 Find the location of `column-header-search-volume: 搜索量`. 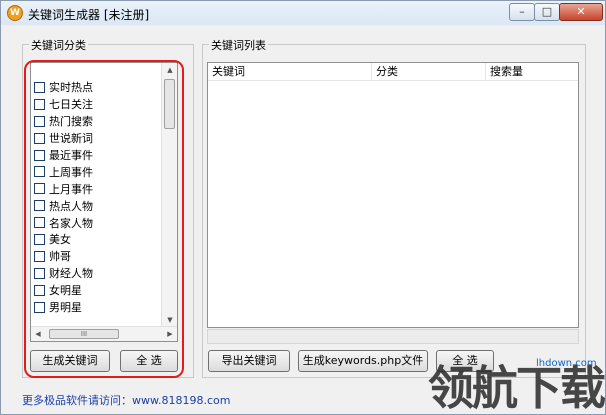

column-header-search-volume: 搜索量 is located at coordinates (532, 71).